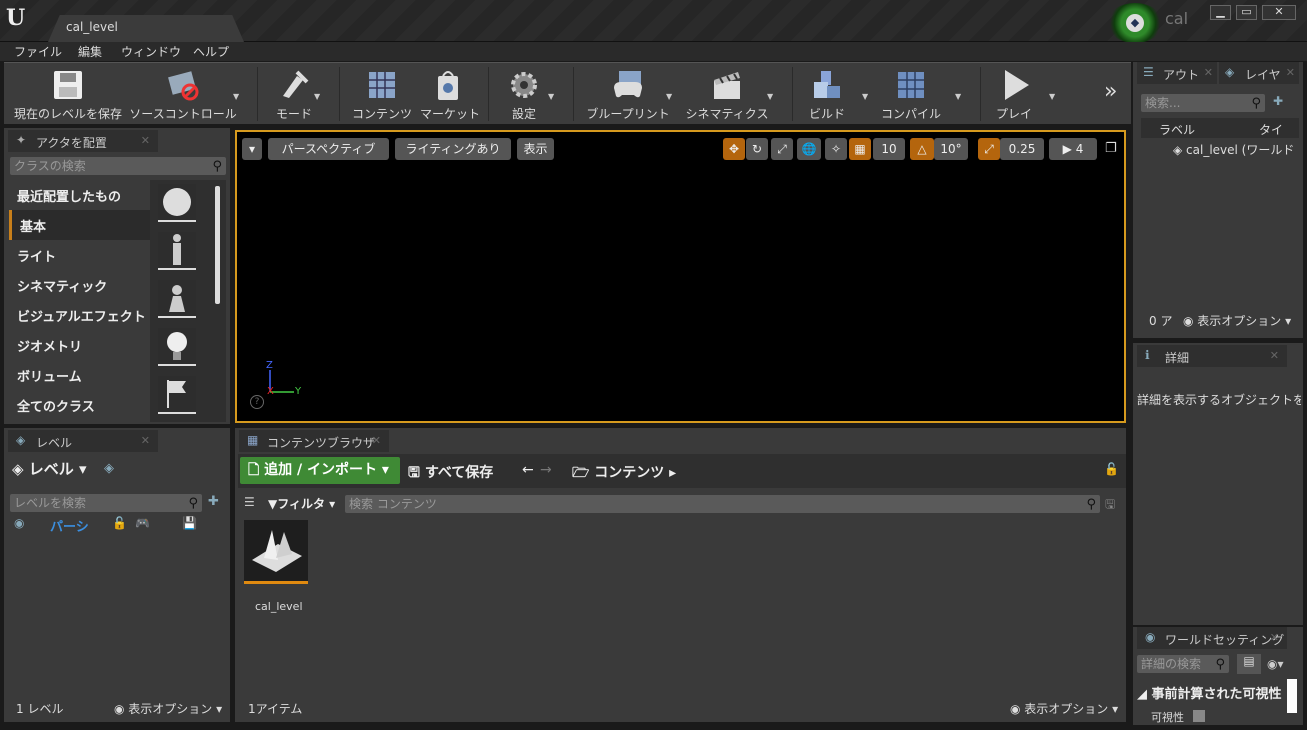  What do you see at coordinates (669, 96) in the screenshot?
I see `blueprints-dropdown-icon: ▼` at bounding box center [669, 96].